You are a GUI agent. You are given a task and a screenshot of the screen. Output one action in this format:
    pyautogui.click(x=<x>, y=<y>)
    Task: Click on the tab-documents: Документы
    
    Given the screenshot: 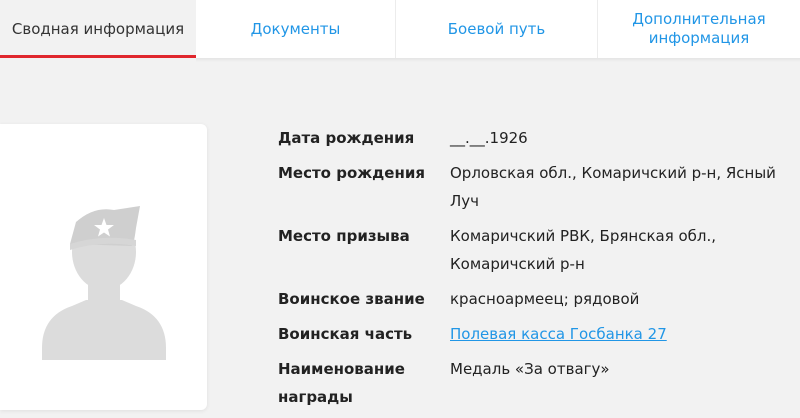 What is the action you would take?
    pyautogui.click(x=296, y=29)
    